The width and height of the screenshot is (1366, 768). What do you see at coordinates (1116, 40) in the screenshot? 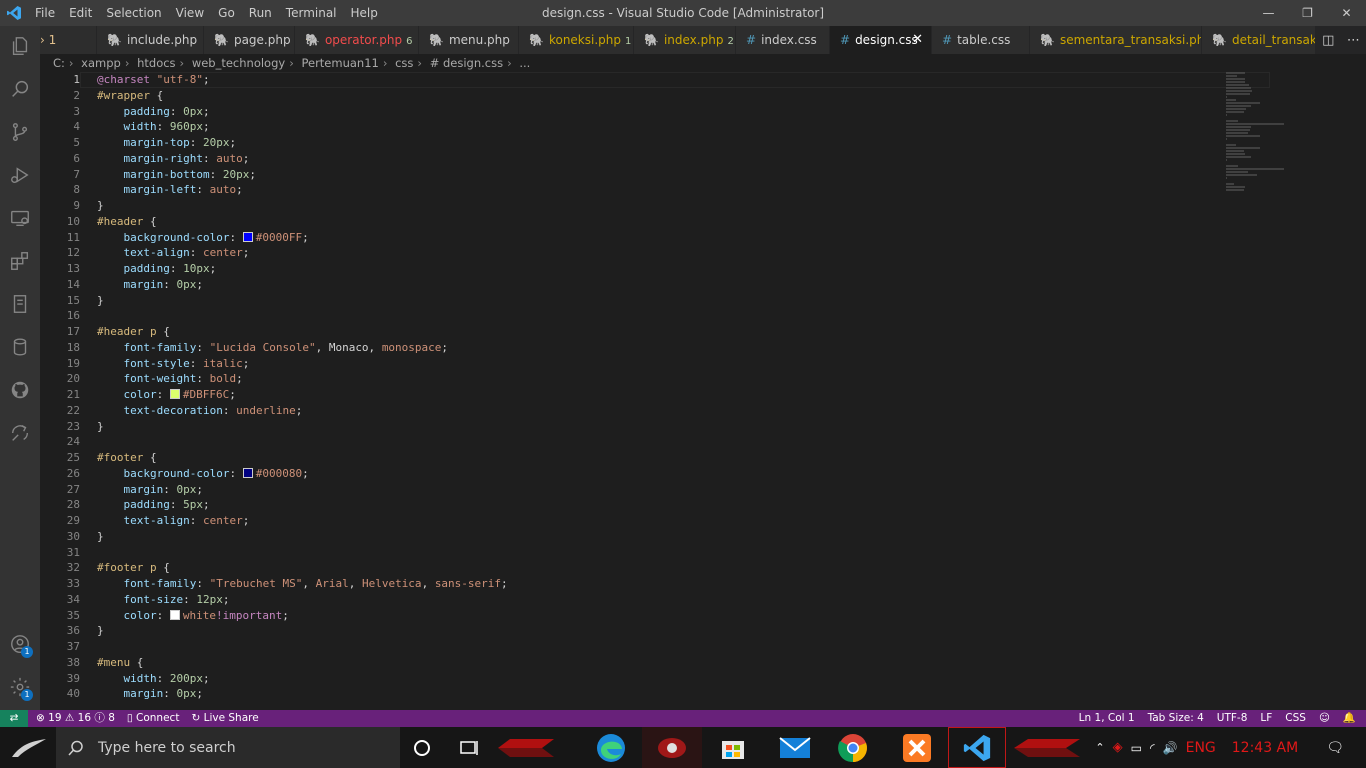
I see `tab-sementara-transaksi-php: 🐘sementara_transaksi.php8` at bounding box center [1116, 40].